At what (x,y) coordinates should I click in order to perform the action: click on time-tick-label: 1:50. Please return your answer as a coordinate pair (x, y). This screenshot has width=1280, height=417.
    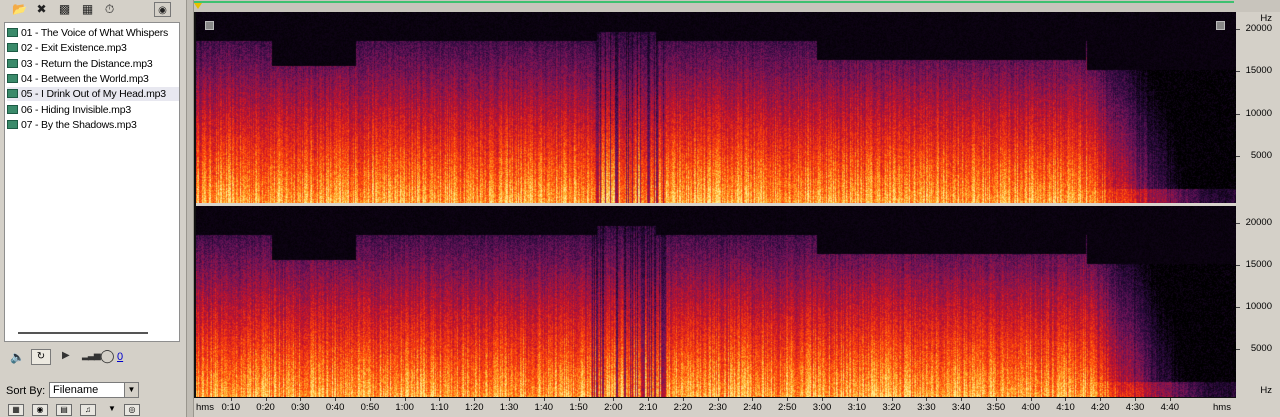
    Looking at the image, I should click on (578, 407).